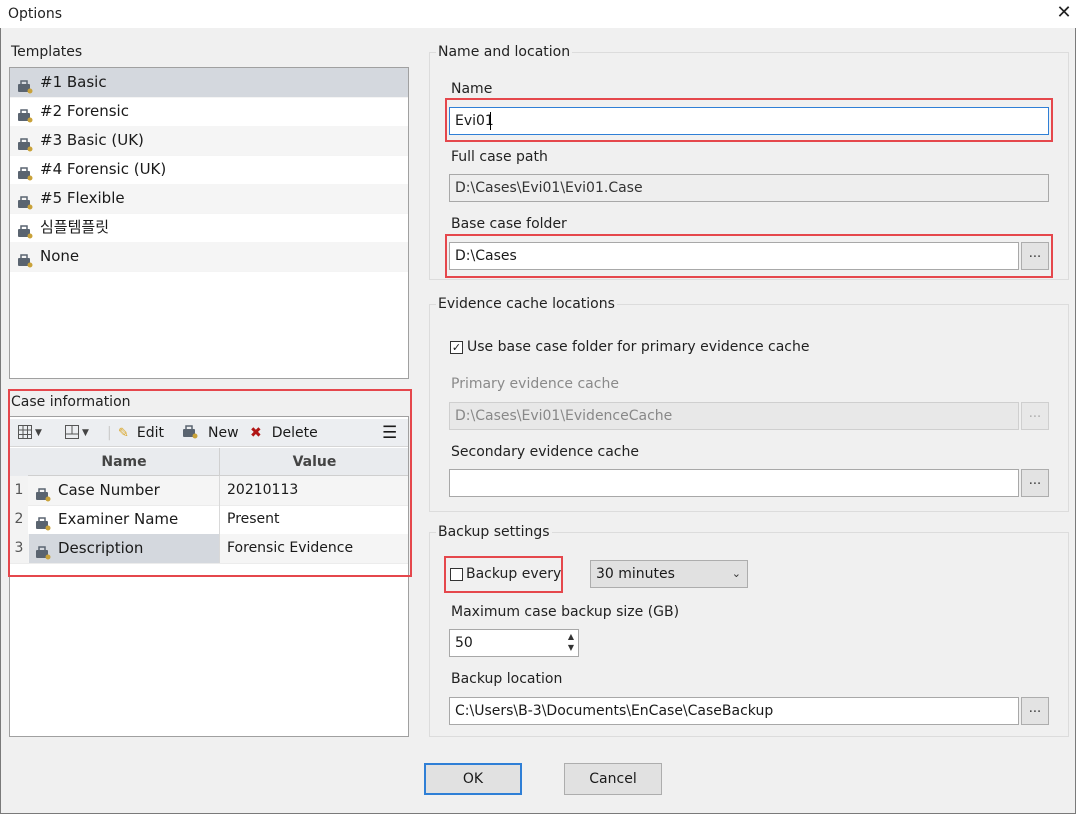  I want to click on window-title: Options, so click(35, 14).